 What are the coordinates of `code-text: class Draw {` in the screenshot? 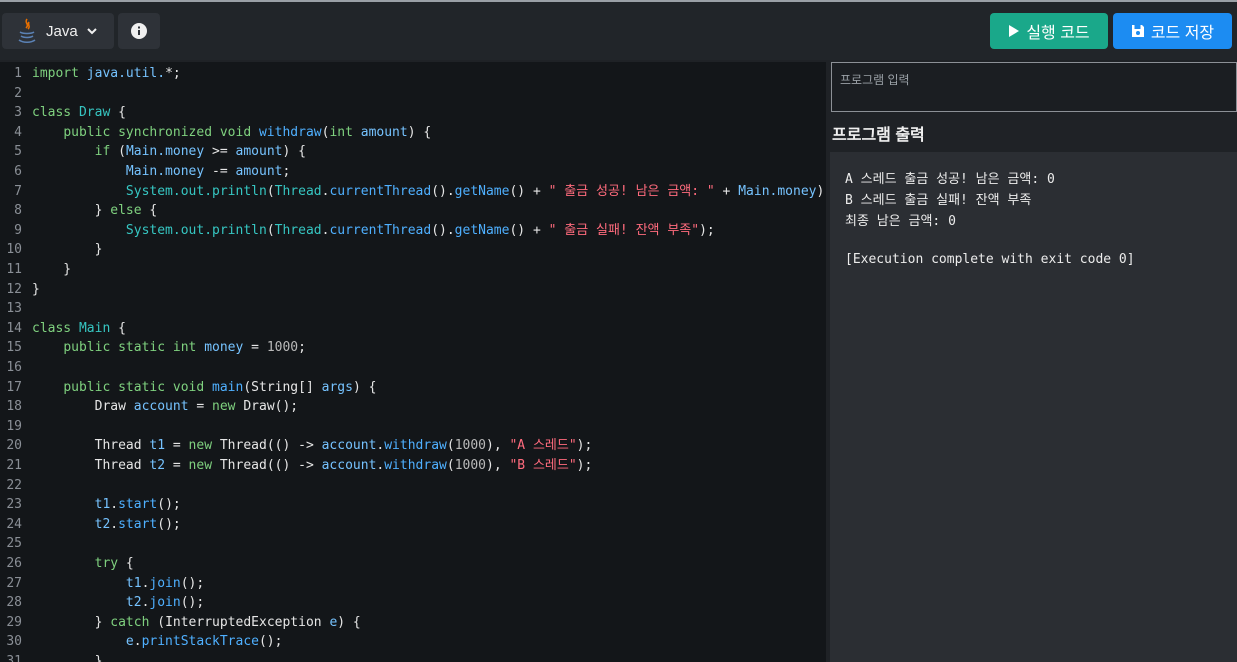 It's located at (79, 113).